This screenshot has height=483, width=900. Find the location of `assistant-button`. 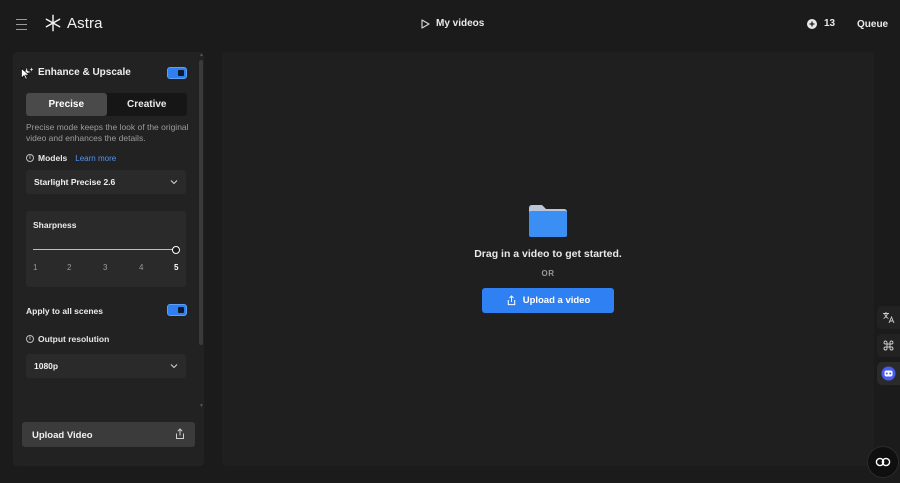

assistant-button is located at coordinates (888, 373).